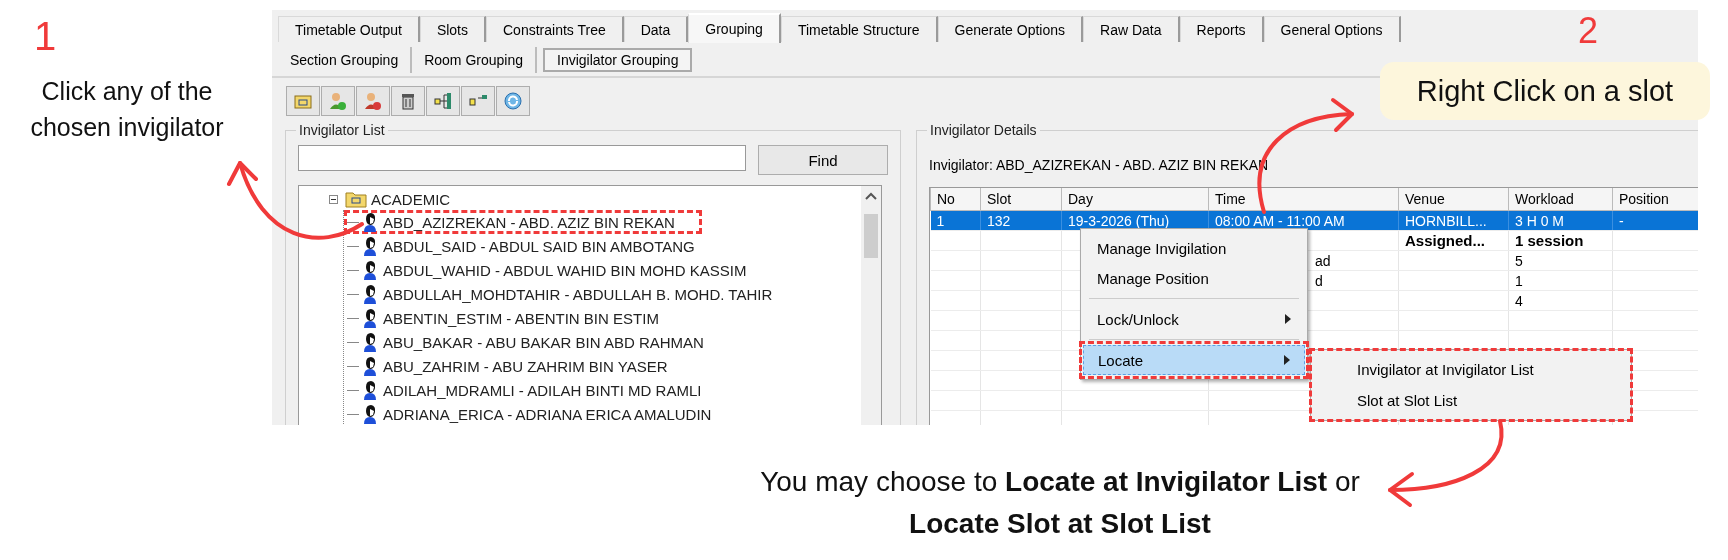 The height and width of the screenshot is (560, 1728). What do you see at coordinates (999, 220) in the screenshot?
I see `table-cell: 132` at bounding box center [999, 220].